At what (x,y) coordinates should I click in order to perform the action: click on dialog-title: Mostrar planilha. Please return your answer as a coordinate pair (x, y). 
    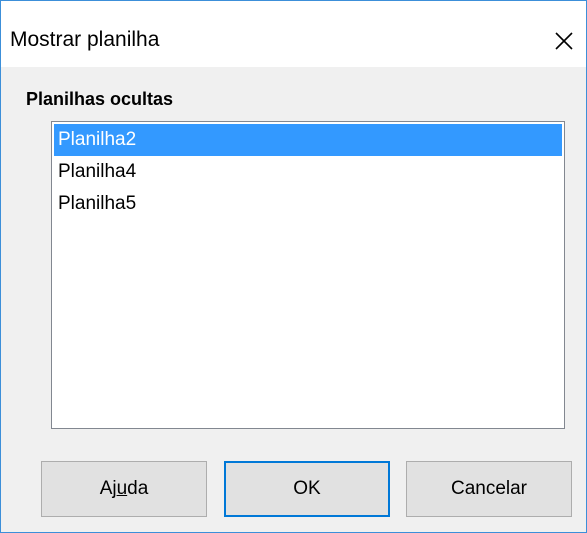
    Looking at the image, I should click on (85, 39).